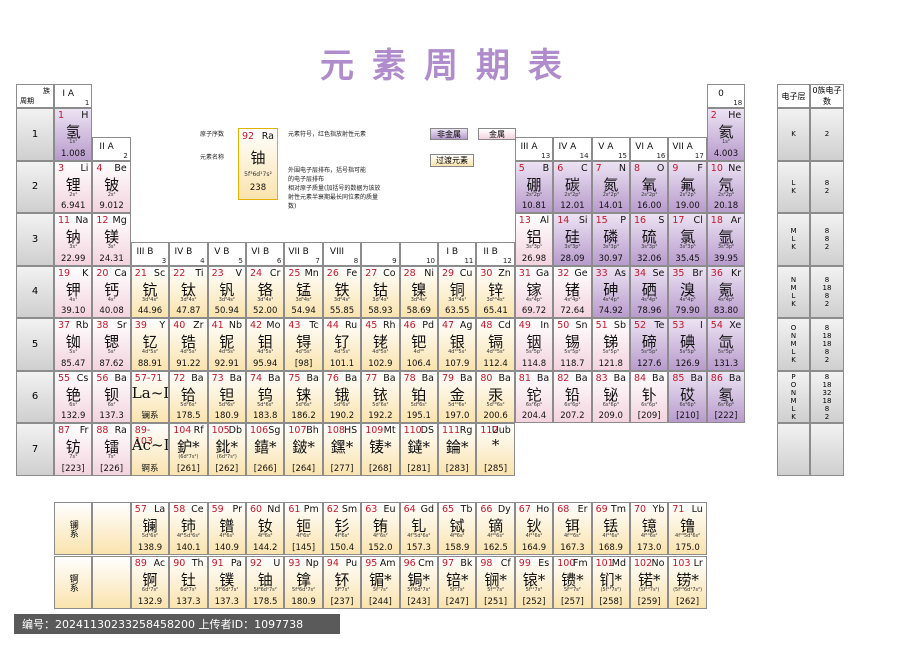  What do you see at coordinates (150, 291) in the screenshot?
I see `element-cell: 21 Sc 钪 3d¹4s² 44.96` at bounding box center [150, 291].